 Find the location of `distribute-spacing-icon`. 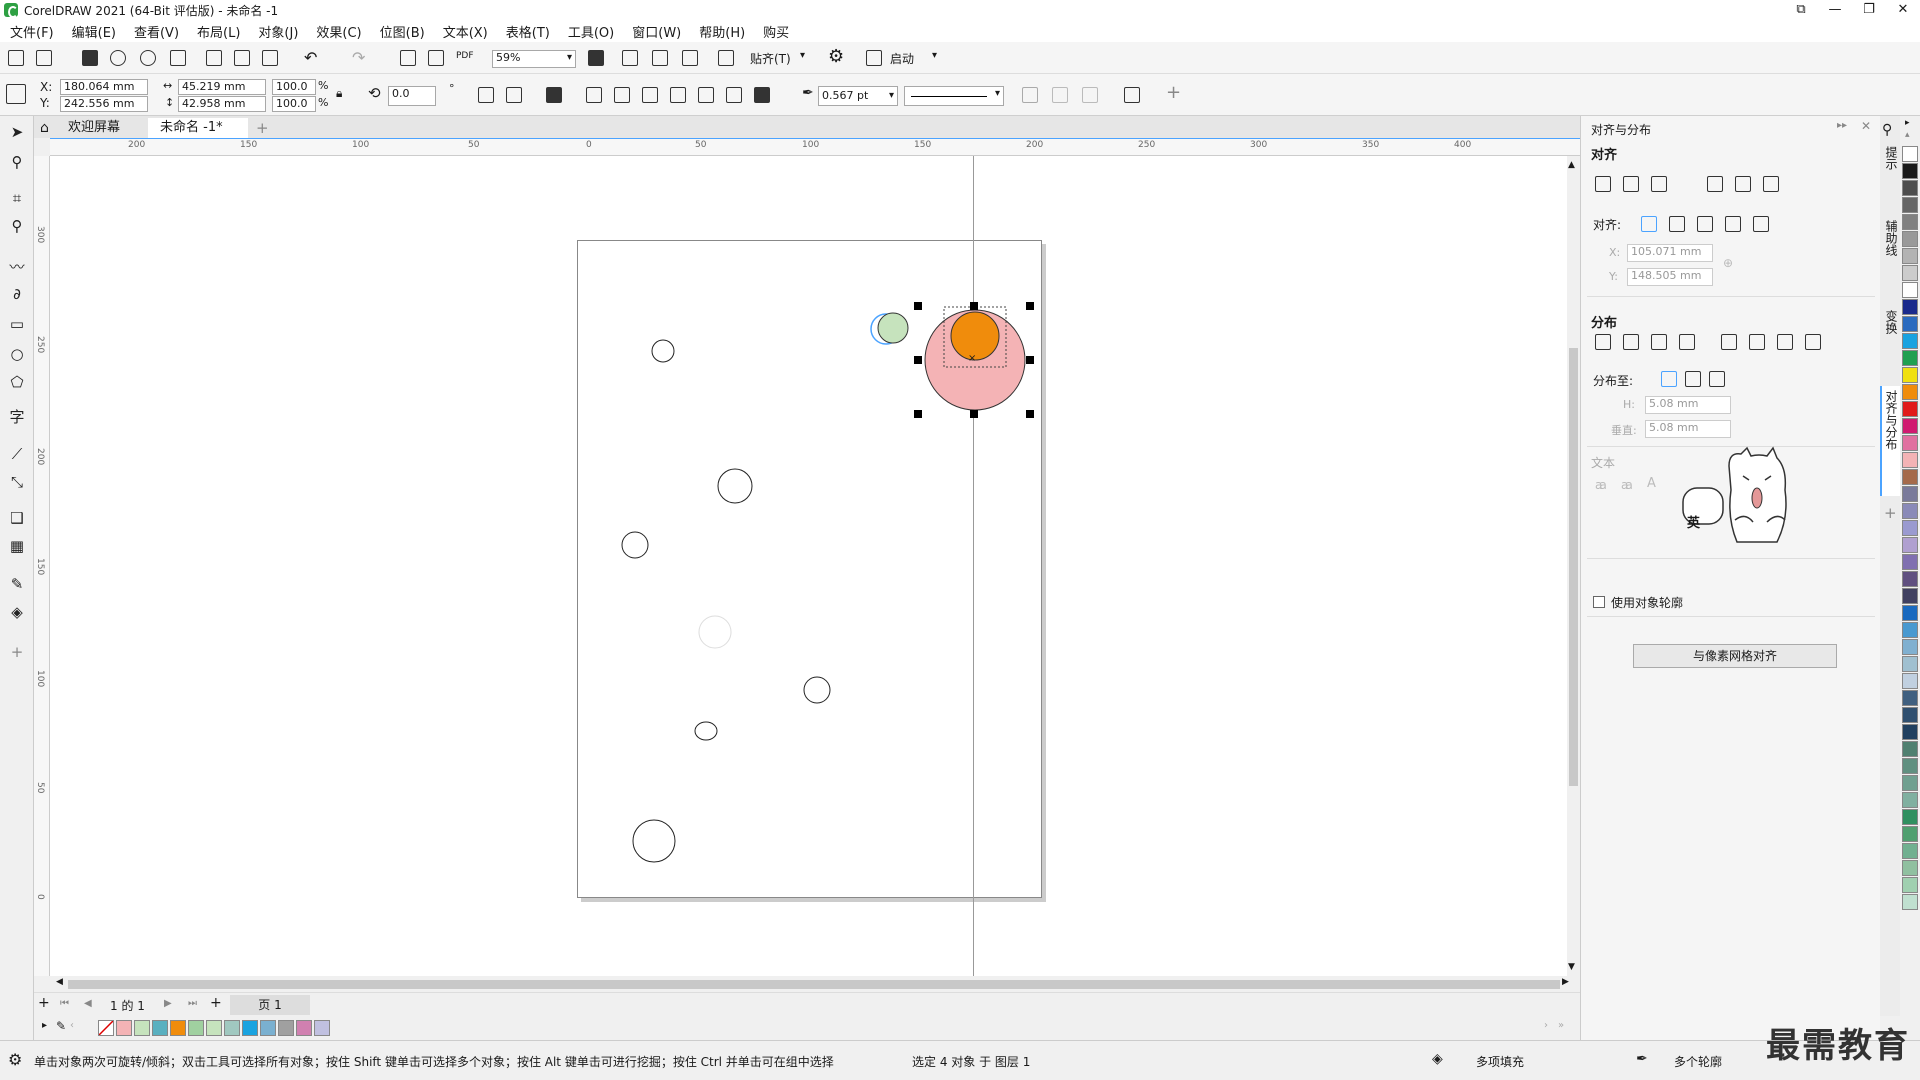

distribute-spacing-icon is located at coordinates (1659, 342).